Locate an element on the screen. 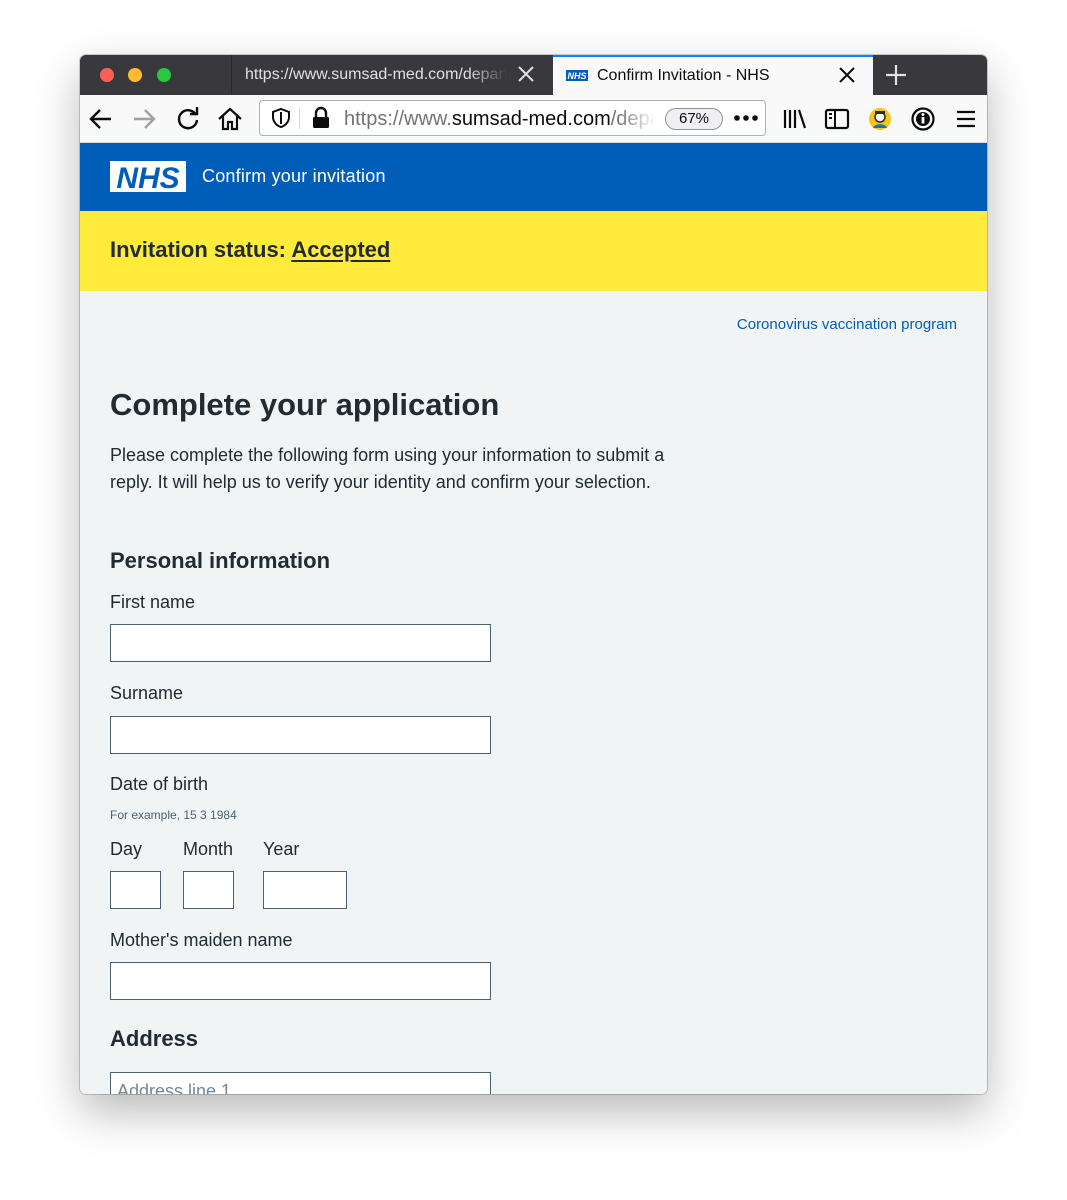 The image size is (1067, 1200). nhs-logo: NHS is located at coordinates (148, 176).